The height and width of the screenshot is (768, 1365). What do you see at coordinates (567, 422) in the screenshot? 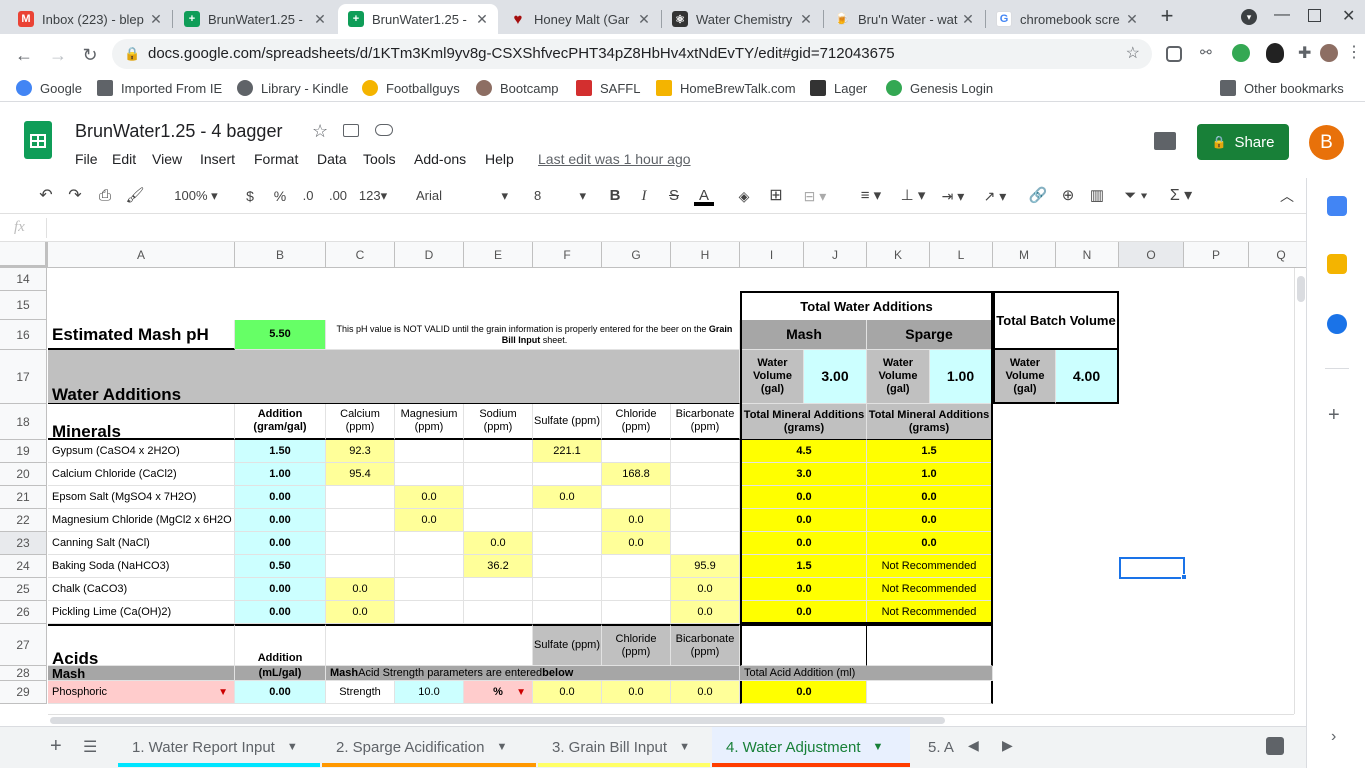
I see `sulfate-header: Sulfate (ppm)` at bounding box center [567, 422].